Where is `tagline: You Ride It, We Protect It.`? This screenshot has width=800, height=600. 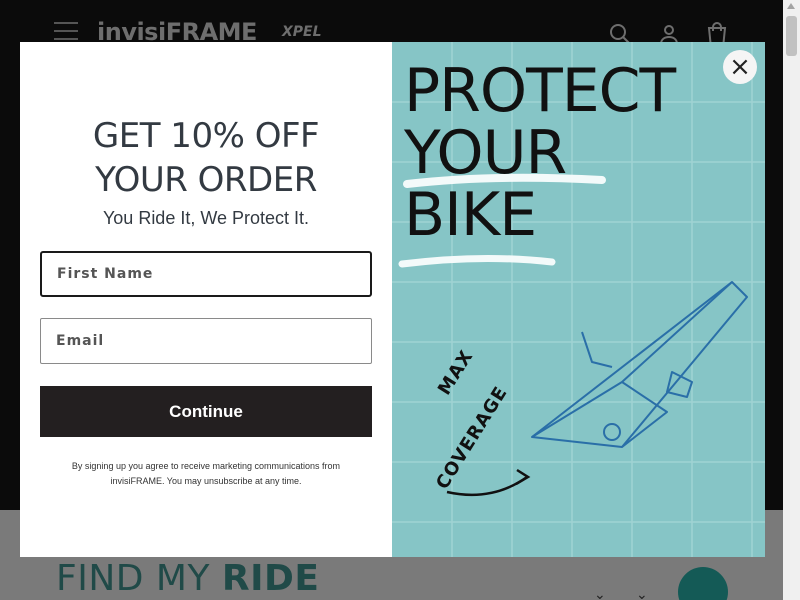
tagline: You Ride It, We Protect It. is located at coordinates (206, 218).